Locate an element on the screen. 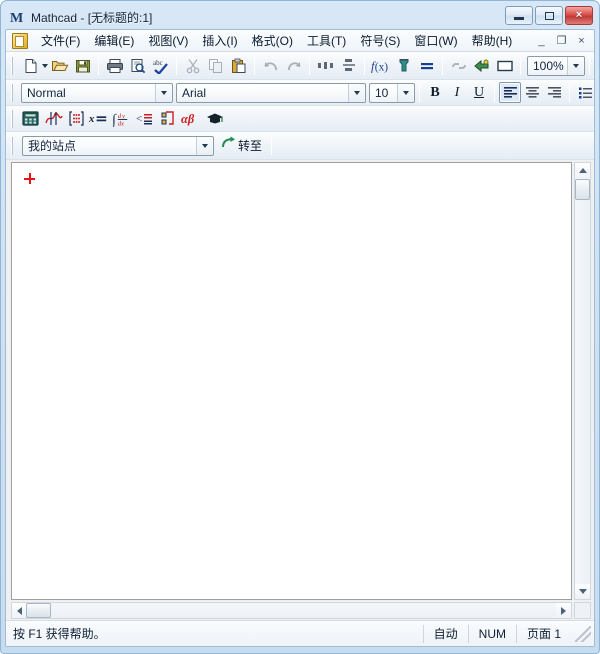  align-across-icon is located at coordinates (325, 66).